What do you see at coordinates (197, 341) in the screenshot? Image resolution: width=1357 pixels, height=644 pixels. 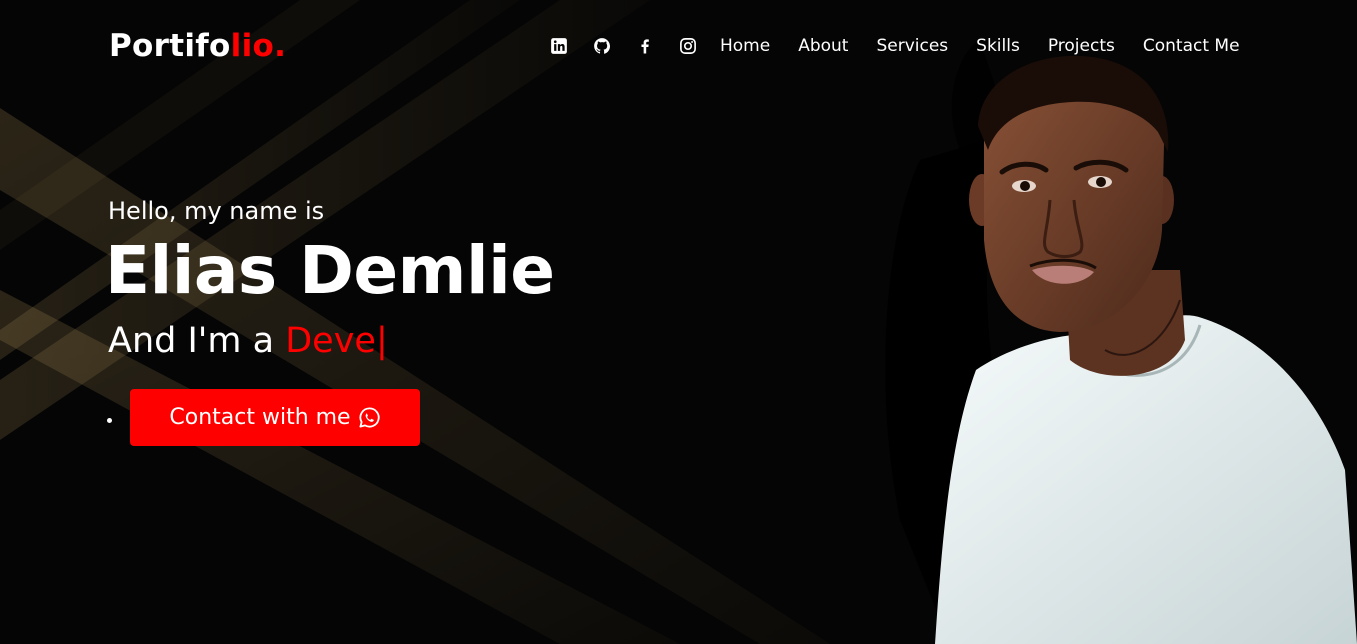 I see `role-prefix: And I'm a` at bounding box center [197, 341].